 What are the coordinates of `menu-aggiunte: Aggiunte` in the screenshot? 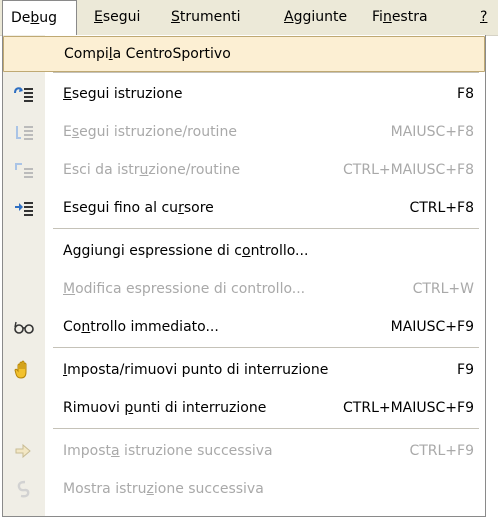 It's located at (315, 17).